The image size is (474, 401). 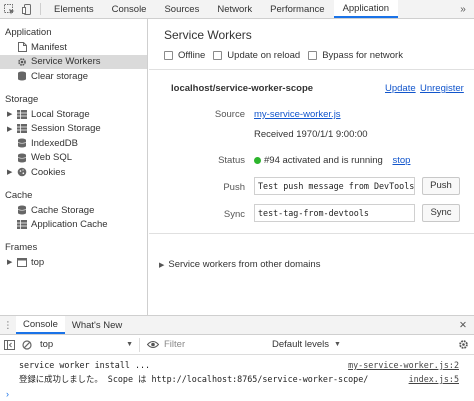 What do you see at coordinates (73, 172) in the screenshot?
I see `sidebar-item-cookies: ▶ Cookies` at bounding box center [73, 172].